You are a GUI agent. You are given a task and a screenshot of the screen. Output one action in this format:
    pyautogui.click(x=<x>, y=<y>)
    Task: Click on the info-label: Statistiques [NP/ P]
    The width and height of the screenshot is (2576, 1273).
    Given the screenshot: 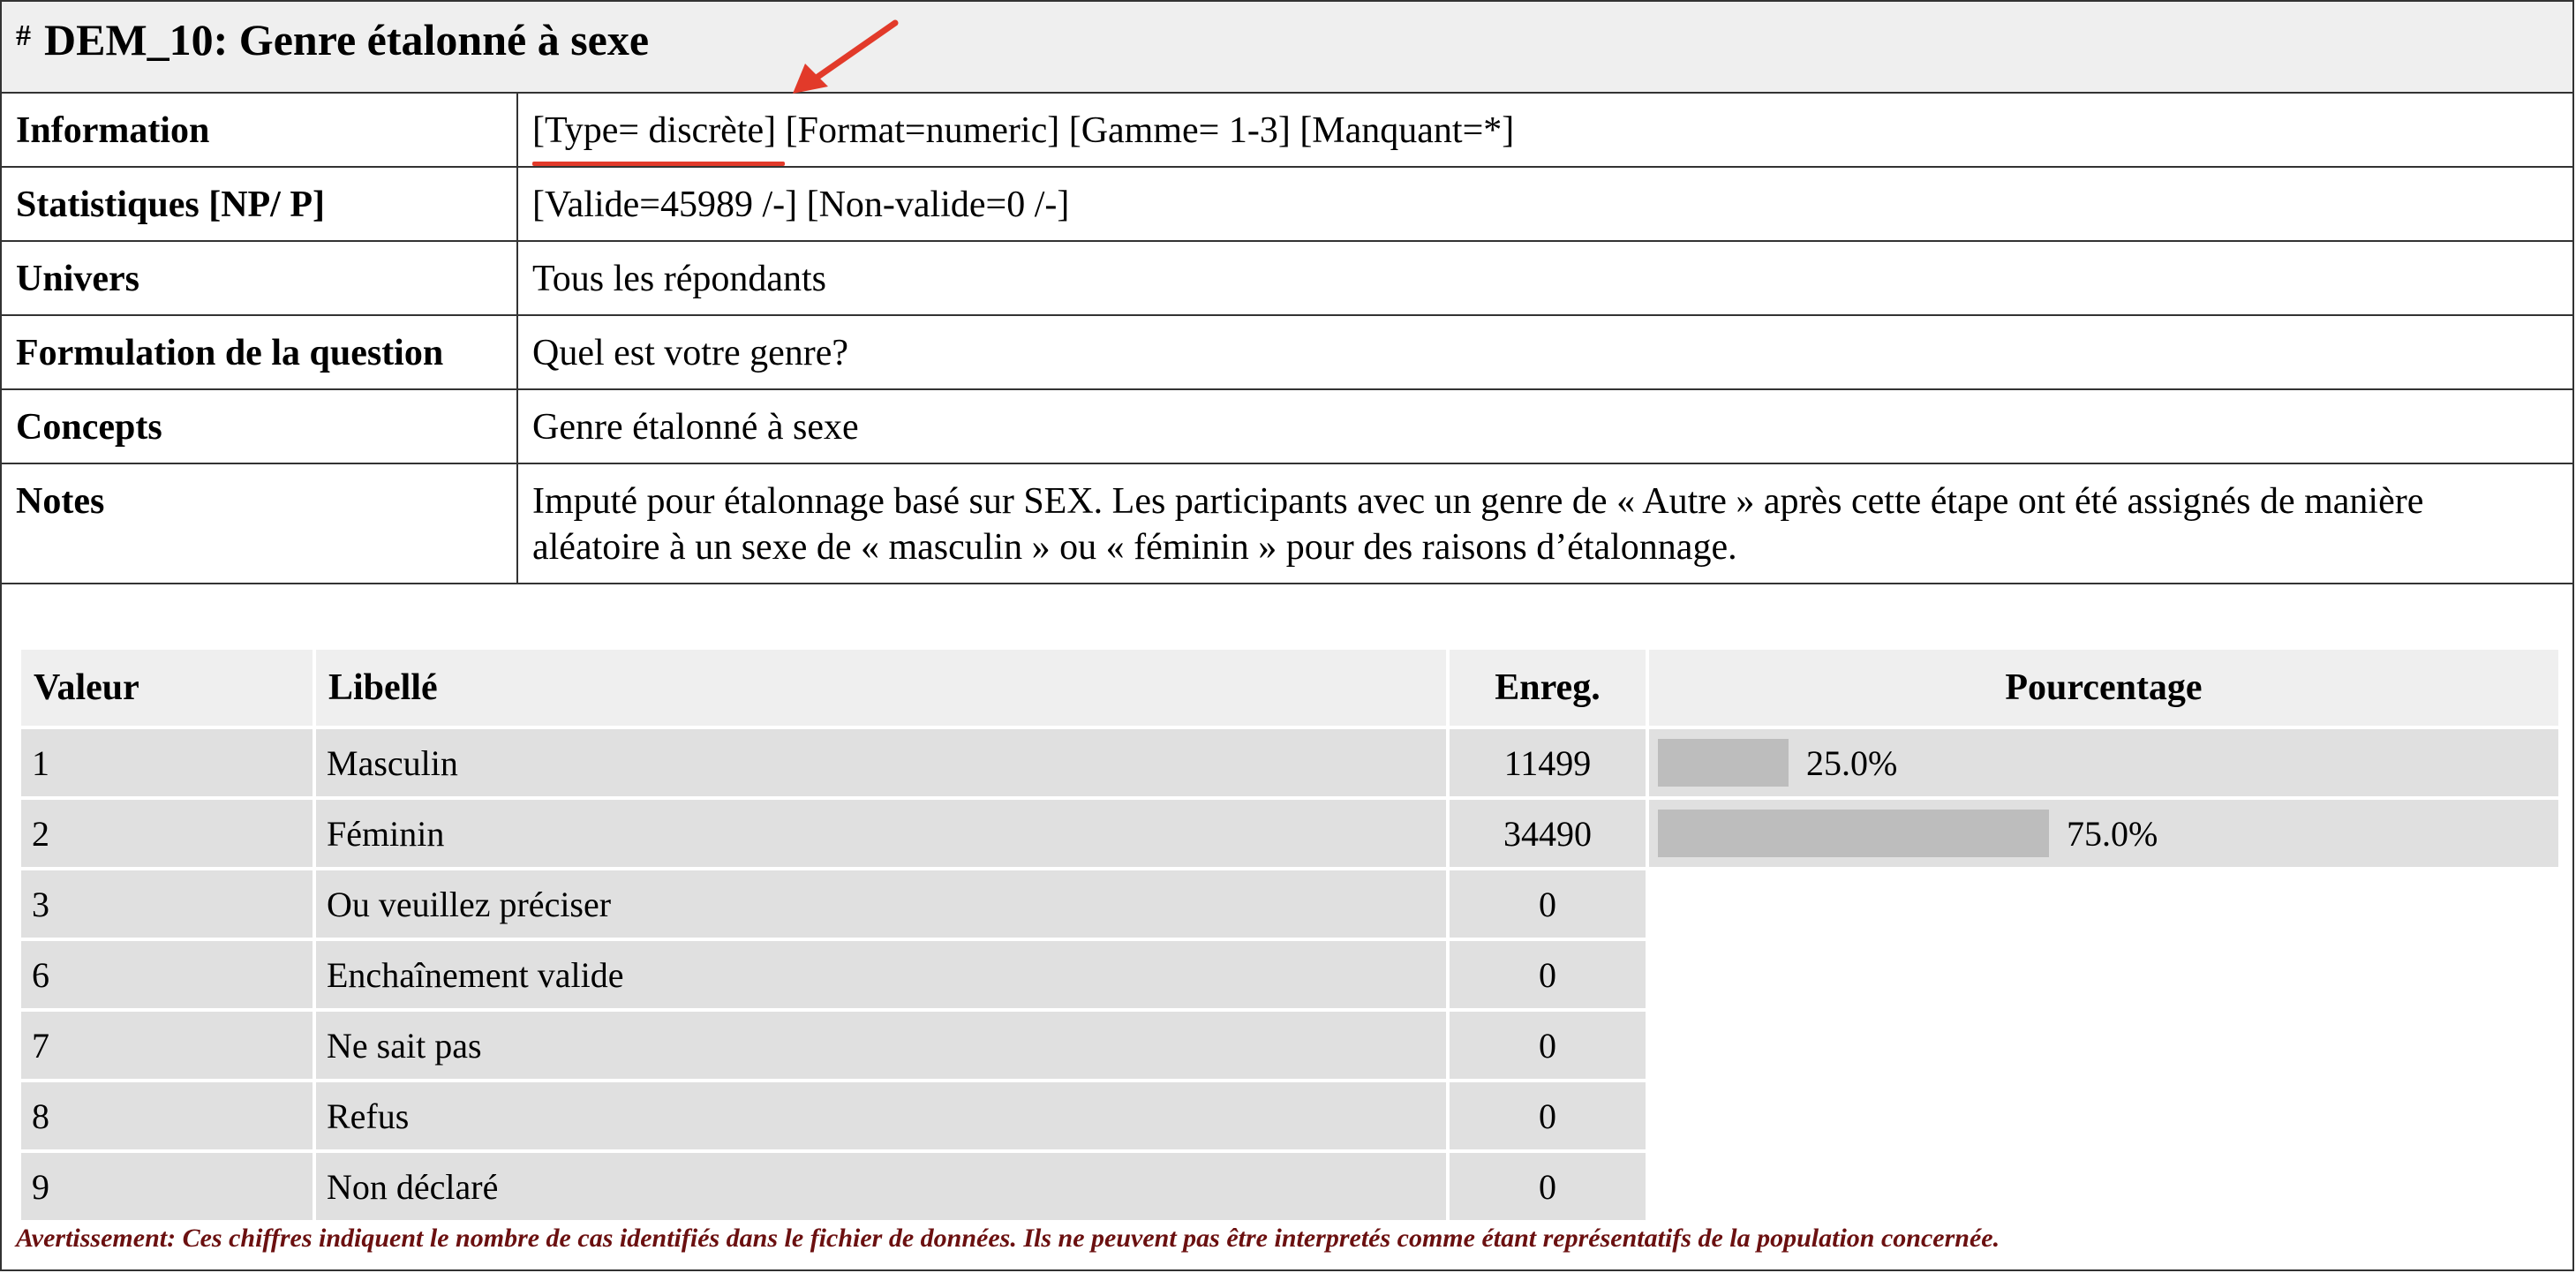 What is the action you would take?
    pyautogui.click(x=260, y=204)
    